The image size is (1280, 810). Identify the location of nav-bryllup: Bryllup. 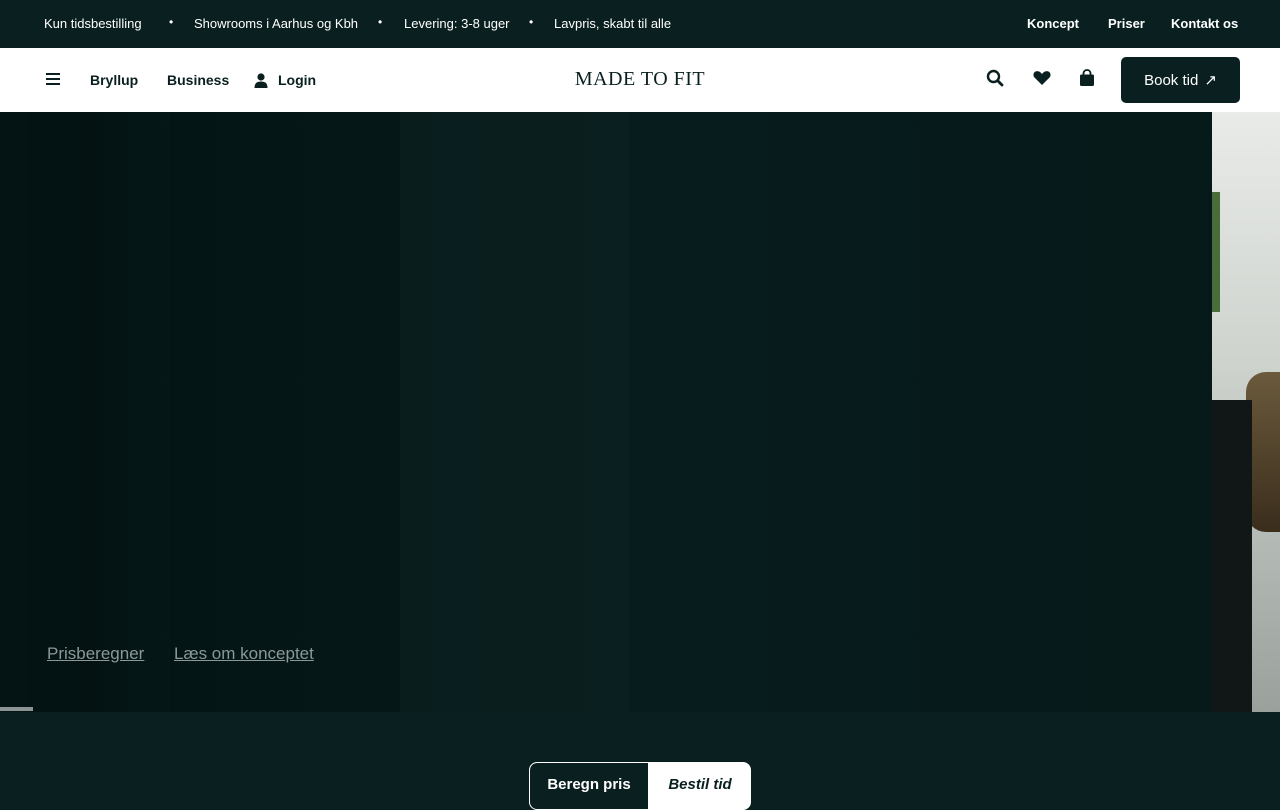
(114, 80).